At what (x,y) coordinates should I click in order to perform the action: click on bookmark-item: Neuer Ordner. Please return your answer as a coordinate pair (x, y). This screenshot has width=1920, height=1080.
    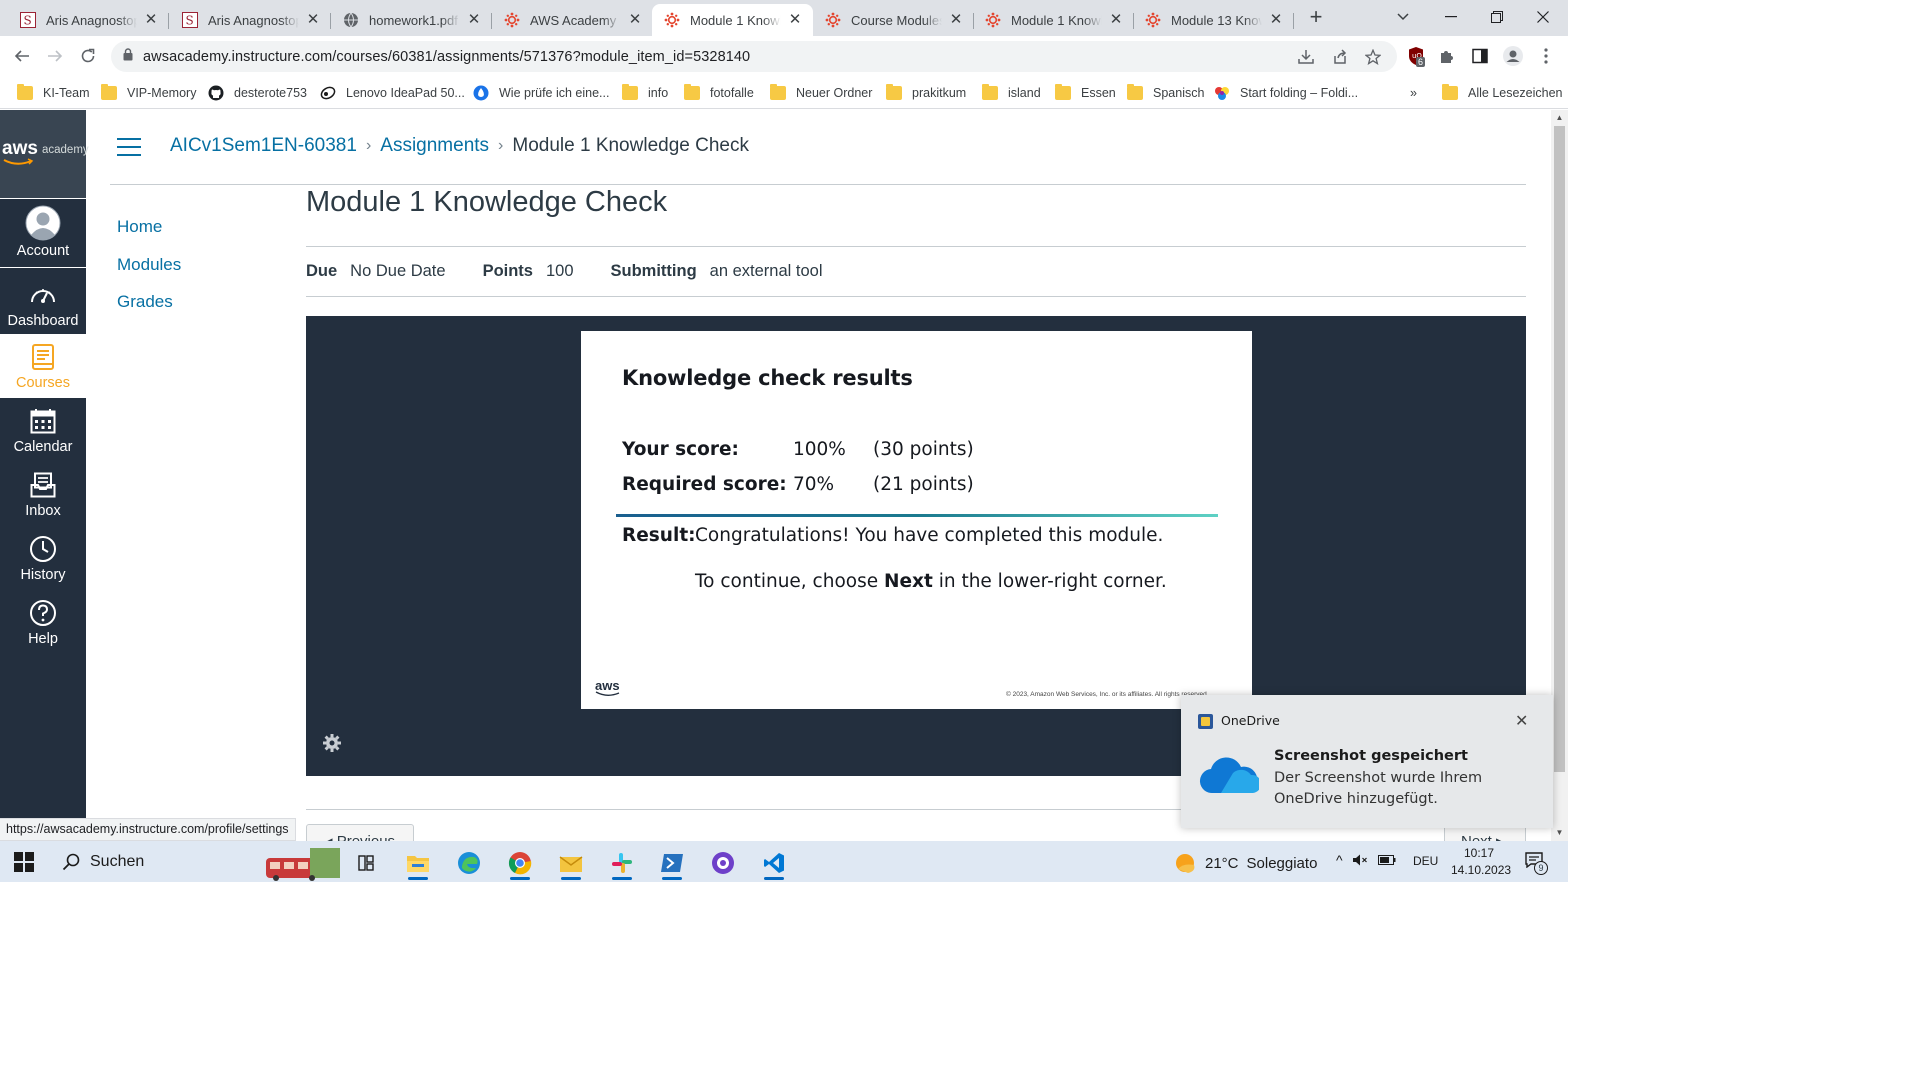
    Looking at the image, I should click on (821, 93).